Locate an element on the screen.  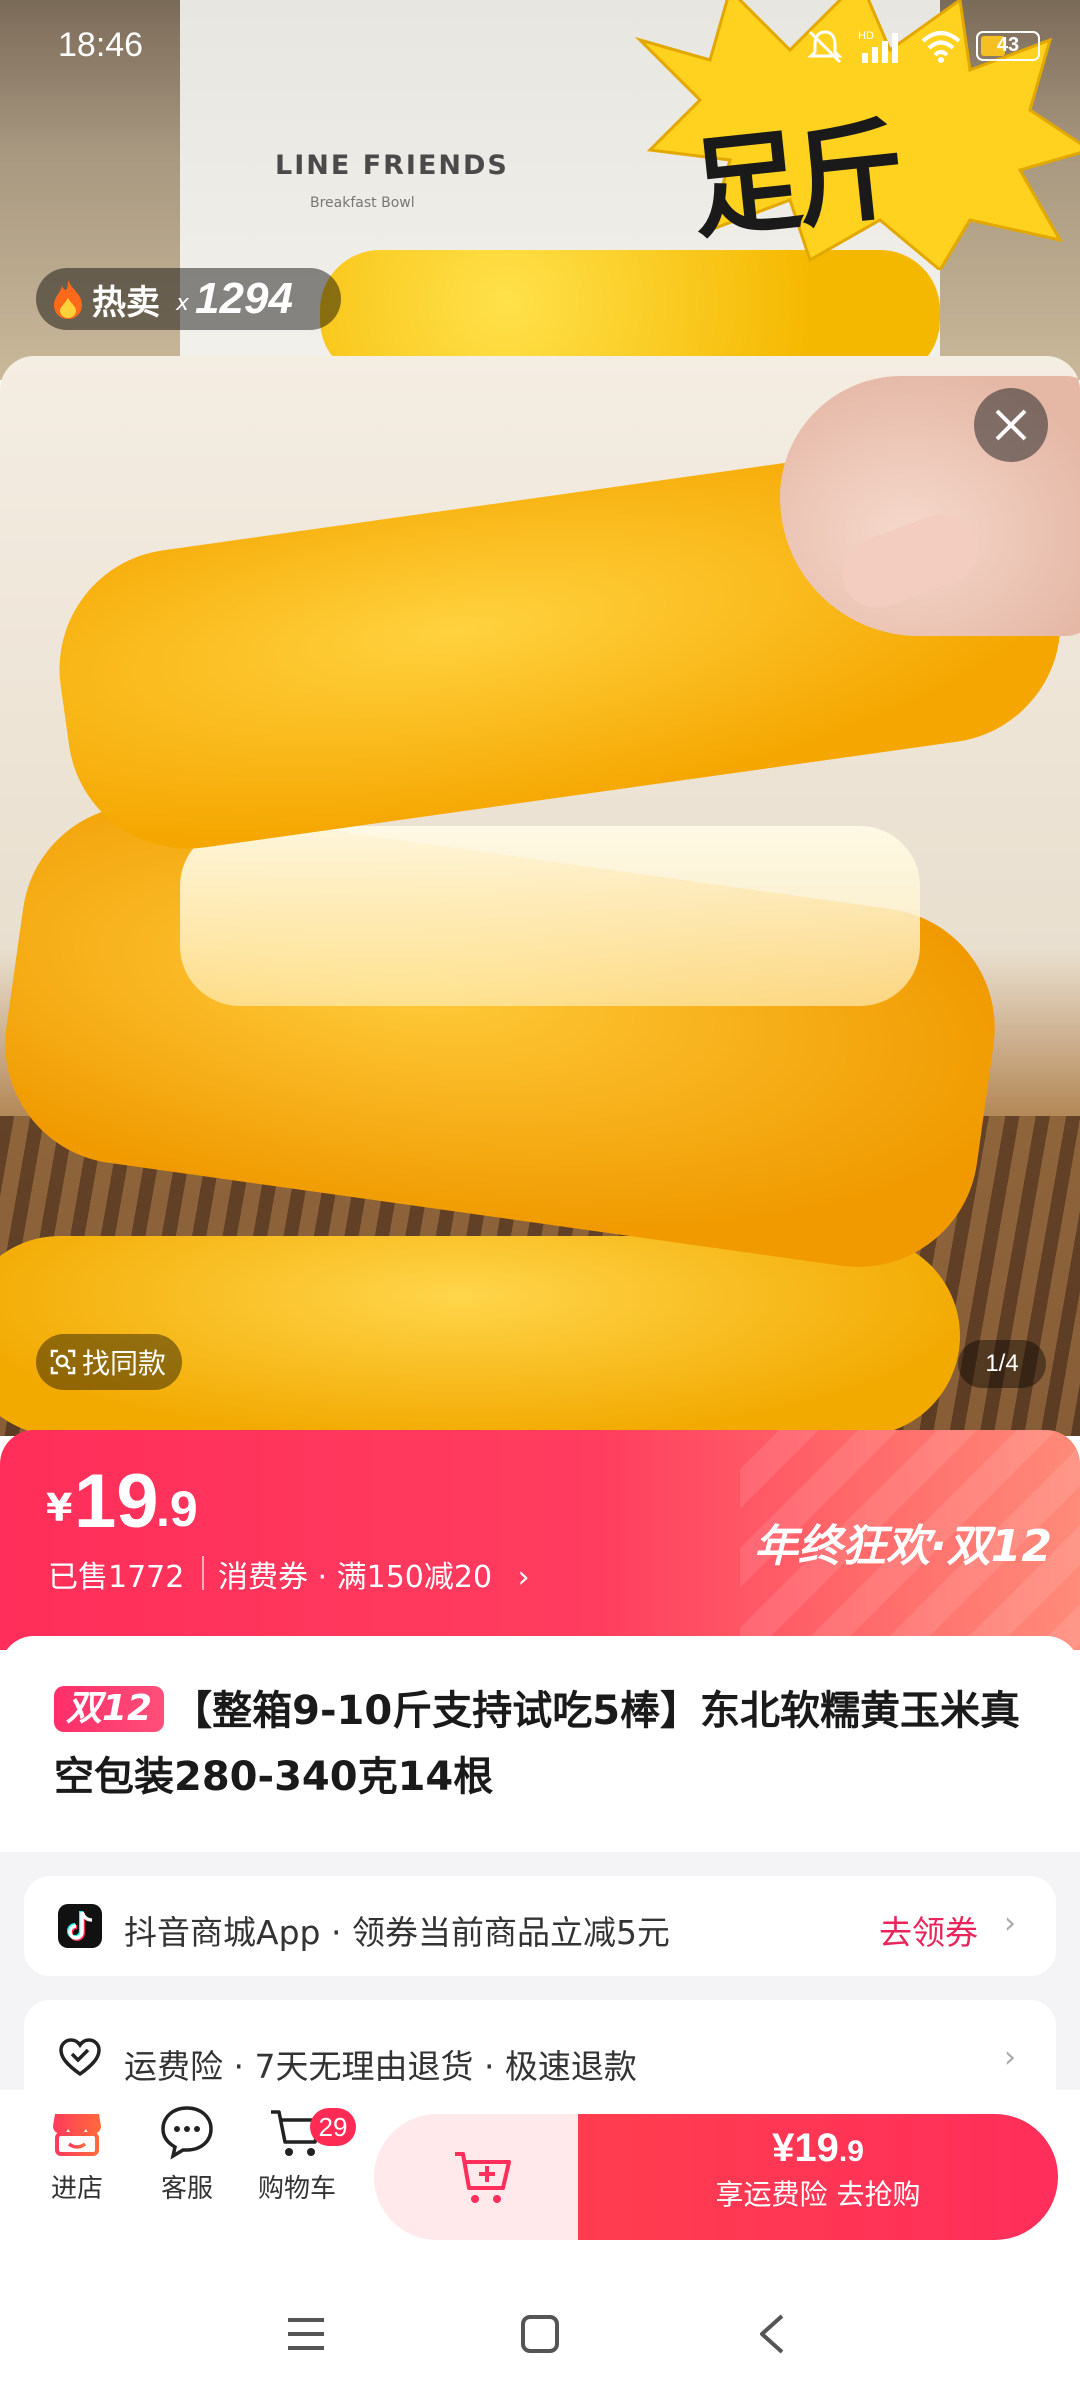
product-title-text: 【整箱9-10斤支持试吃5棒】东北软糯黄玉米真空包装280-340克14根 is located at coordinates (537, 1744).